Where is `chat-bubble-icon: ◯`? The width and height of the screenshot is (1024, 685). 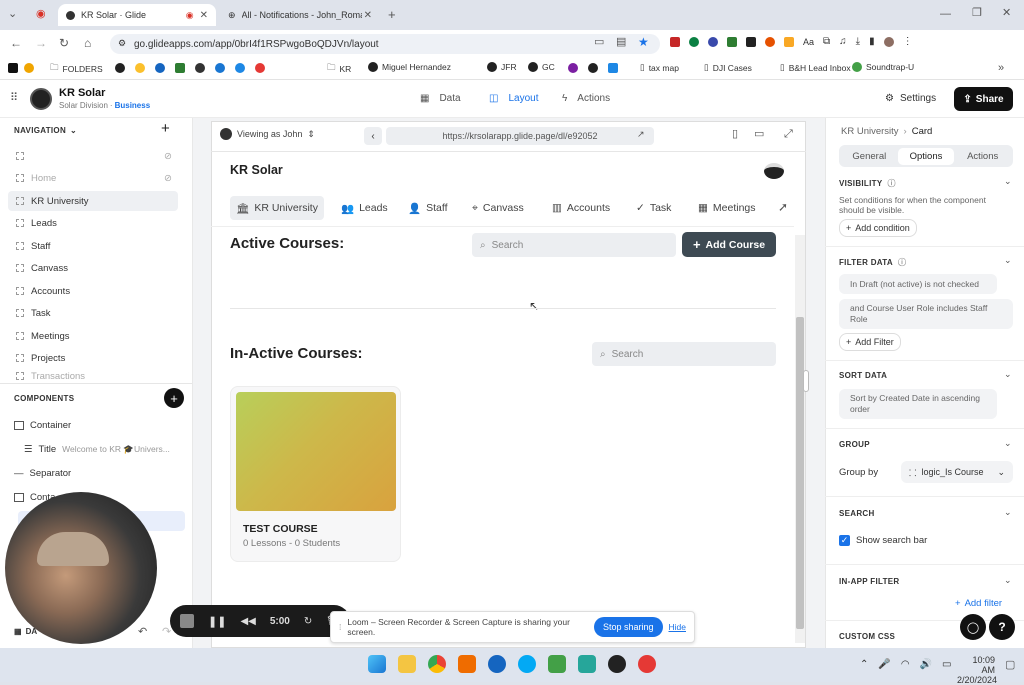
chat-bubble-icon: ◯ is located at coordinates (973, 627).